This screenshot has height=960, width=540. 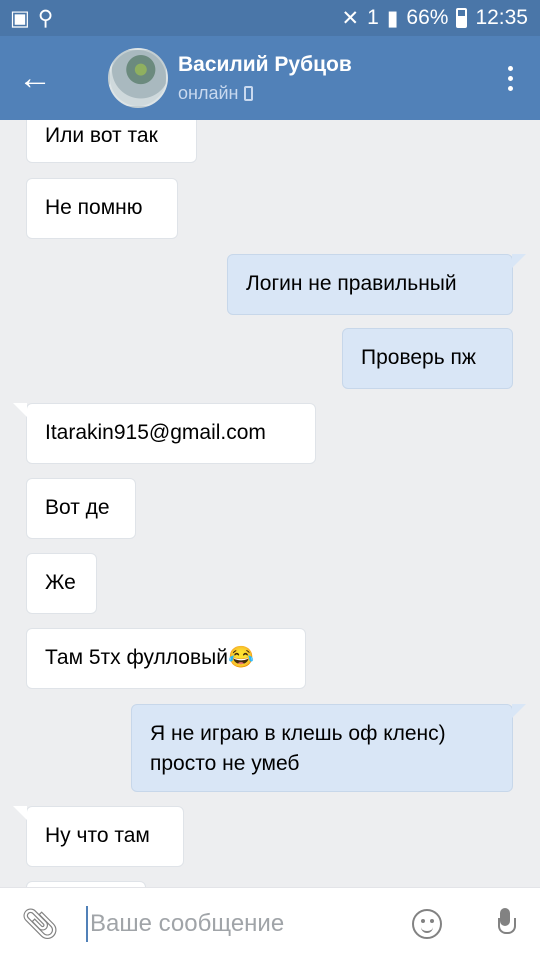 I want to click on contact-status: онлайн, so click(x=265, y=93).